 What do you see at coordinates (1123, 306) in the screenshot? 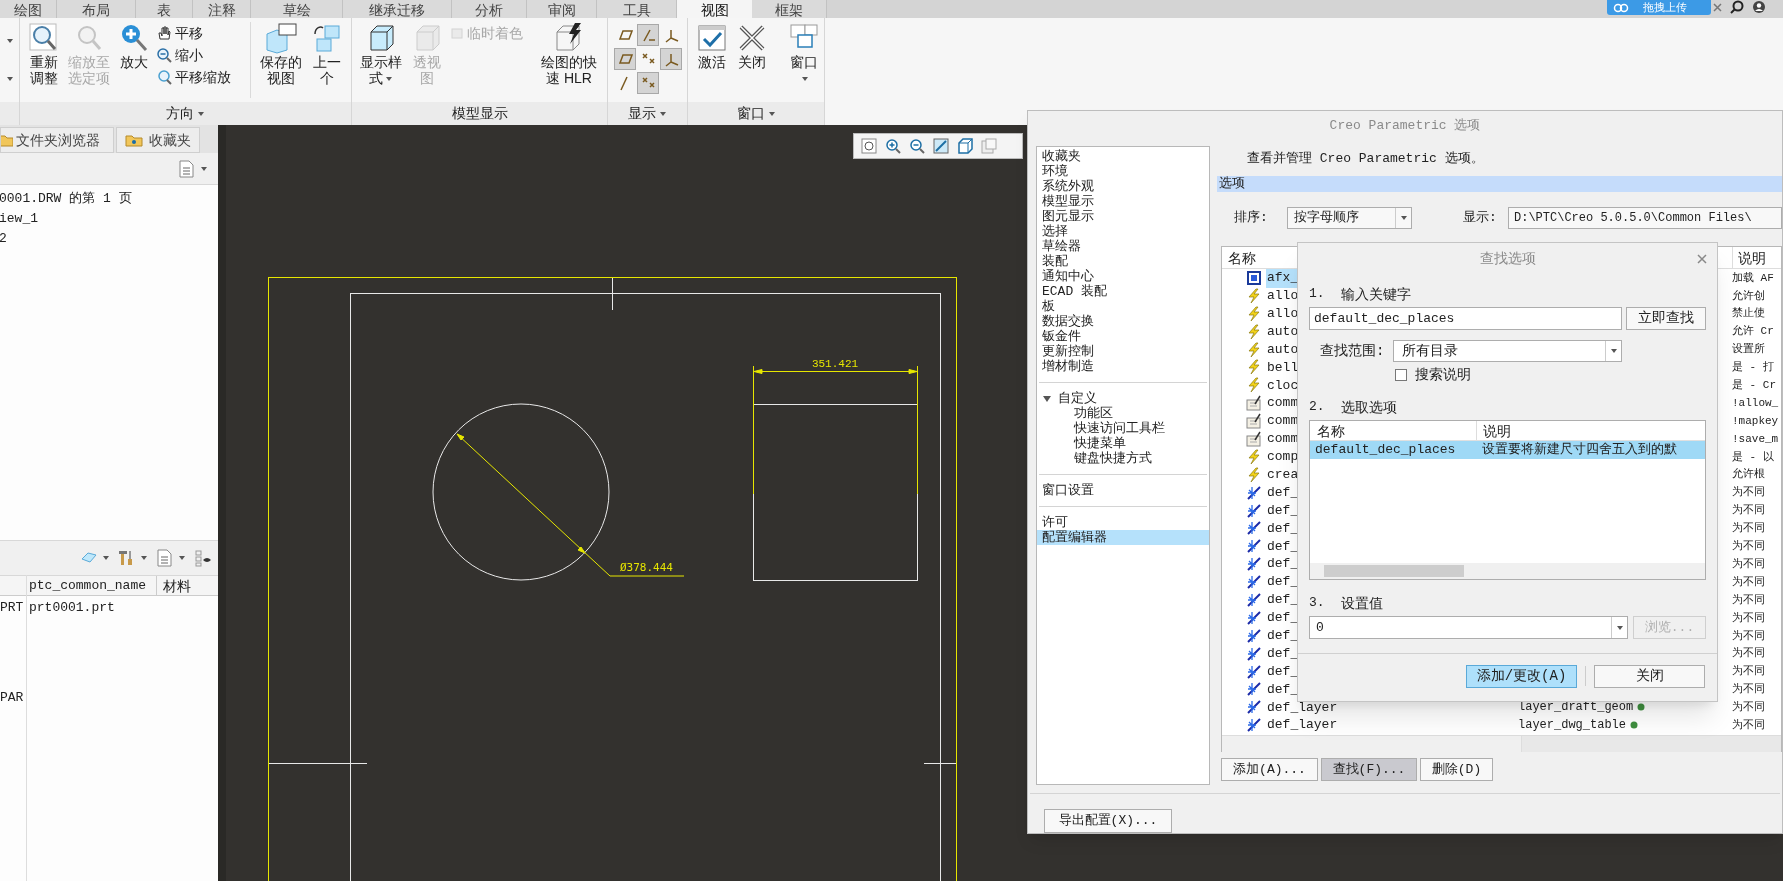
I see `nav-item: 板` at bounding box center [1123, 306].